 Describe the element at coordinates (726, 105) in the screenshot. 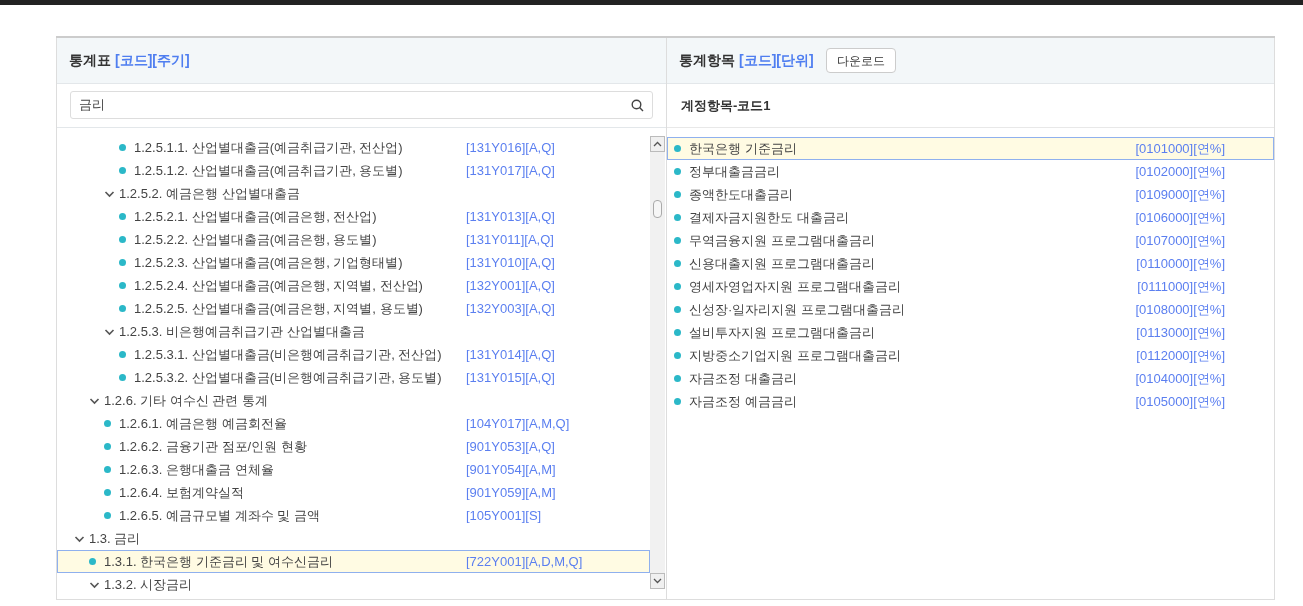

I see `subheader: 계정항목-코드1` at that location.